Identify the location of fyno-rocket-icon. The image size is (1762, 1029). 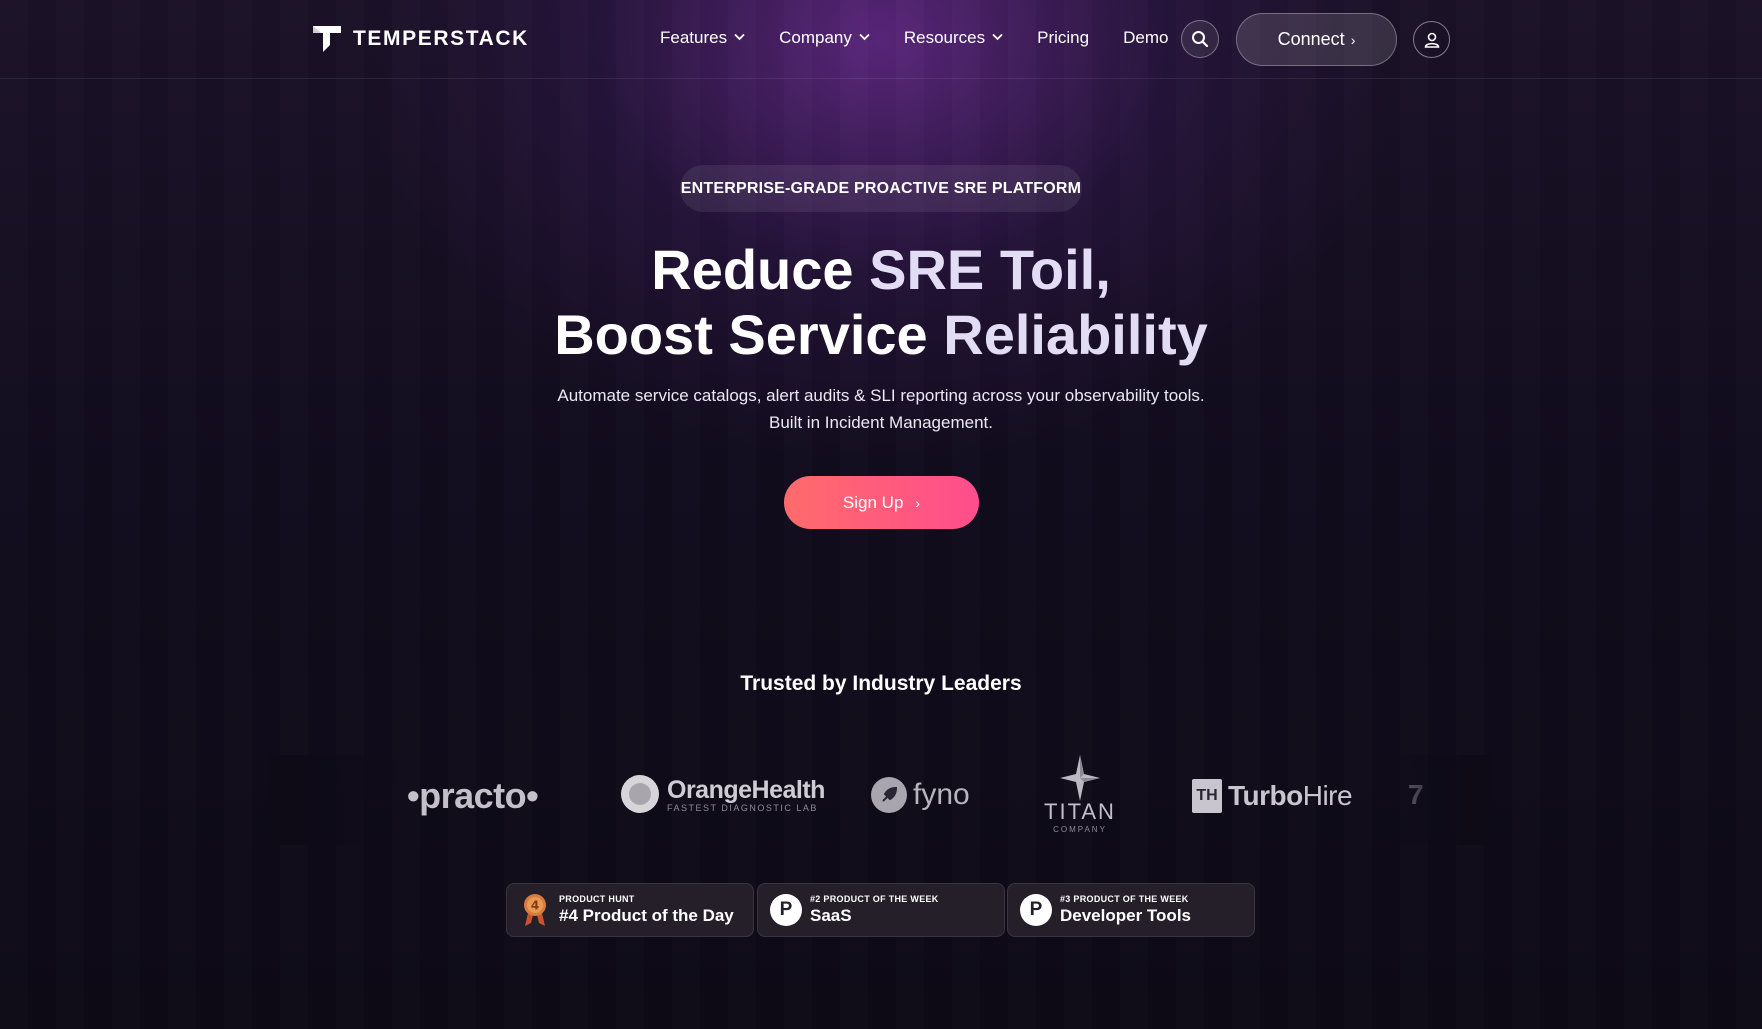
(889, 795).